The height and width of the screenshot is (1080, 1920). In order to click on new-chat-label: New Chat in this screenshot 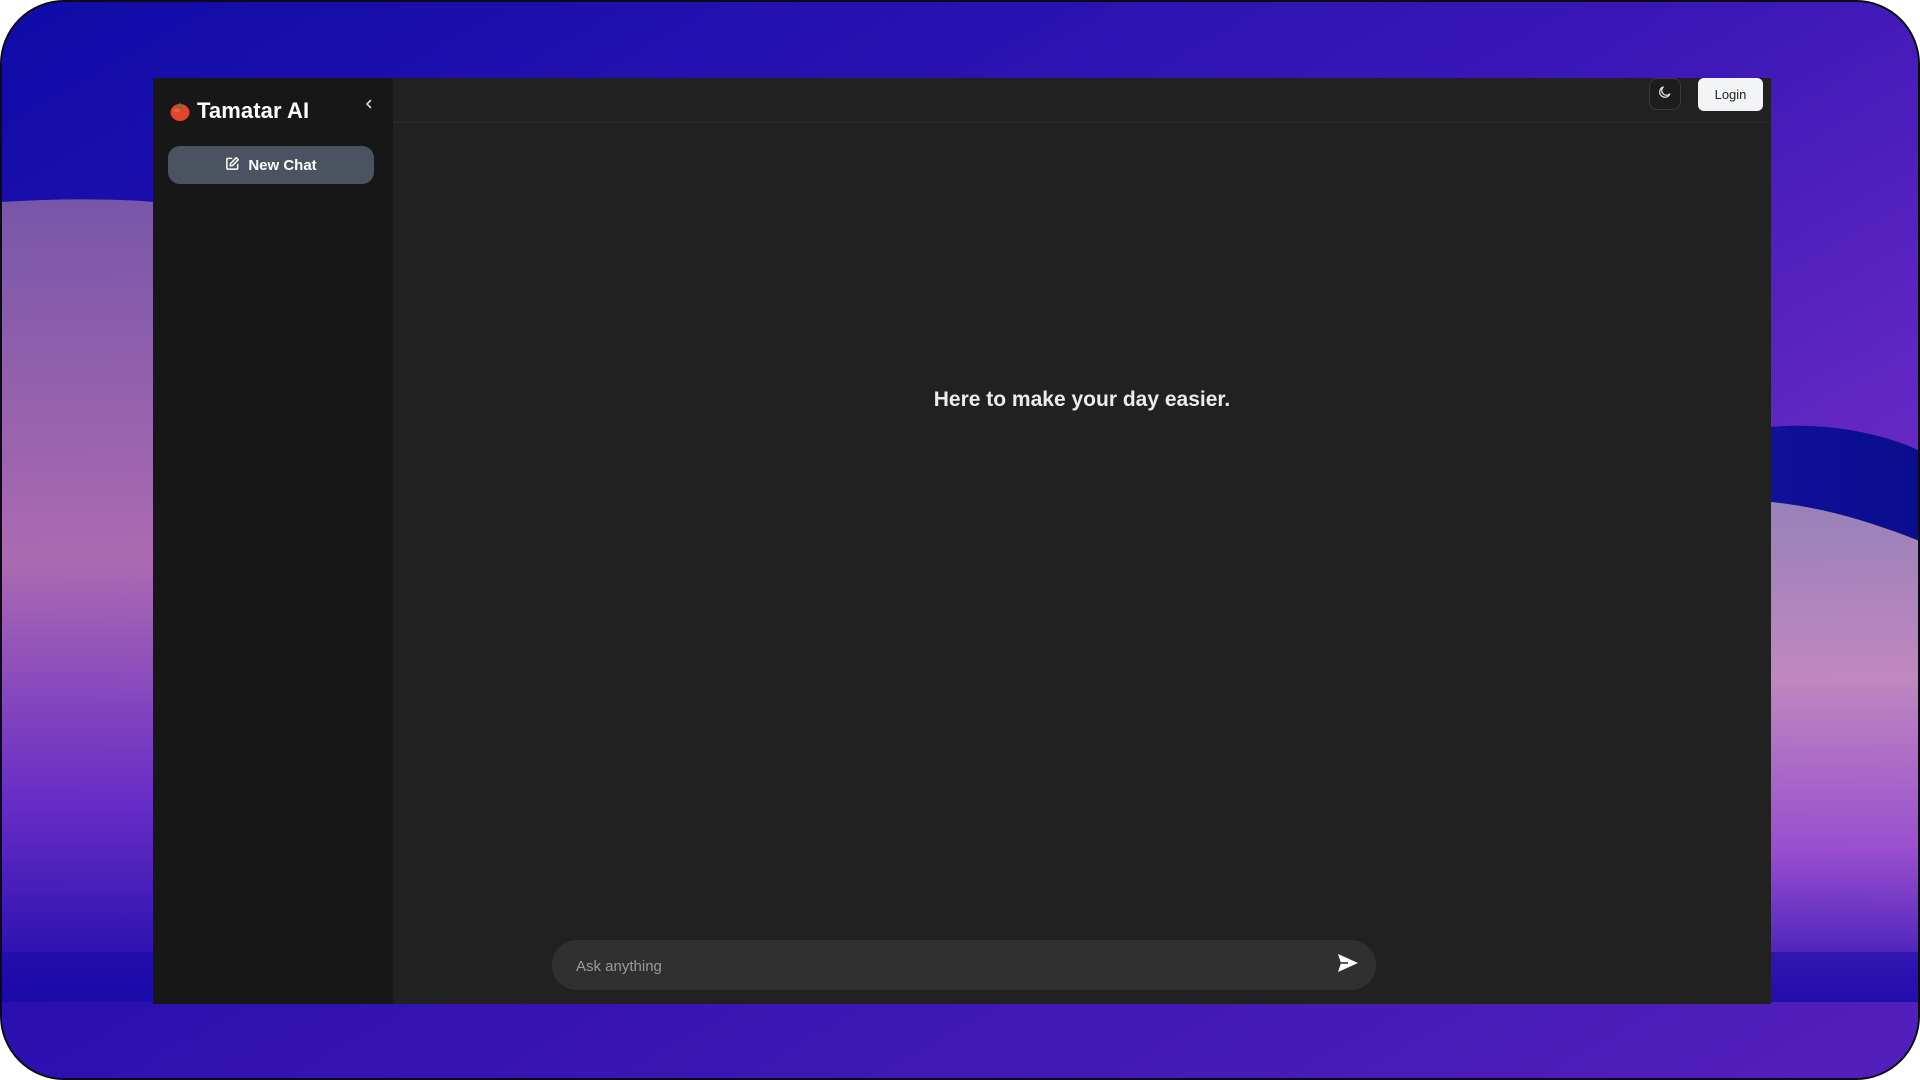, I will do `click(282, 165)`.